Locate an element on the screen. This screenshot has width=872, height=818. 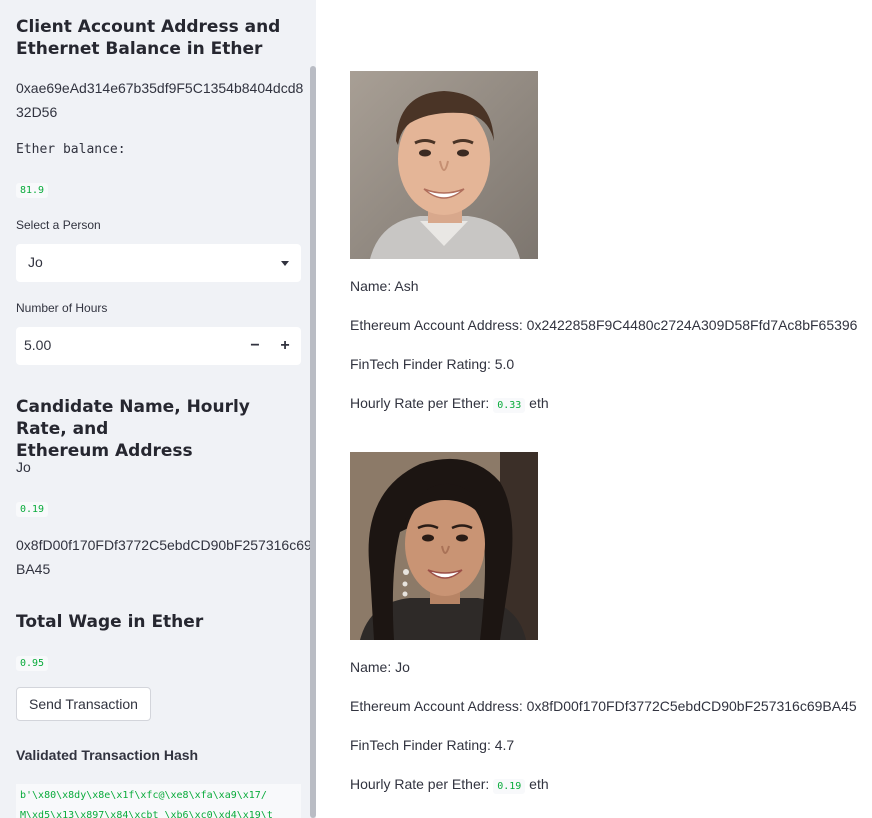
jo-rate-prefix: Hourly Rate per Ether: is located at coordinates (420, 784).